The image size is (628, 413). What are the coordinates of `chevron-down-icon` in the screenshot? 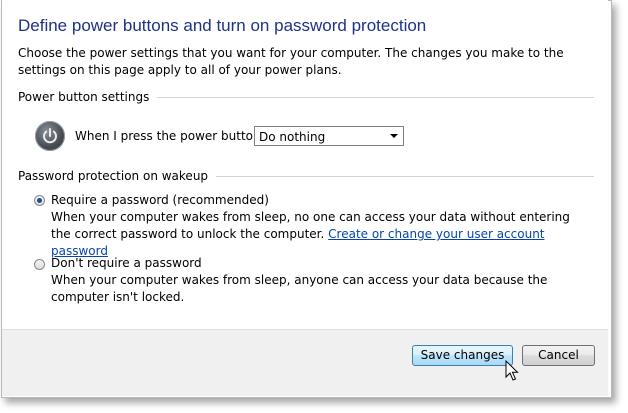 It's located at (394, 136).